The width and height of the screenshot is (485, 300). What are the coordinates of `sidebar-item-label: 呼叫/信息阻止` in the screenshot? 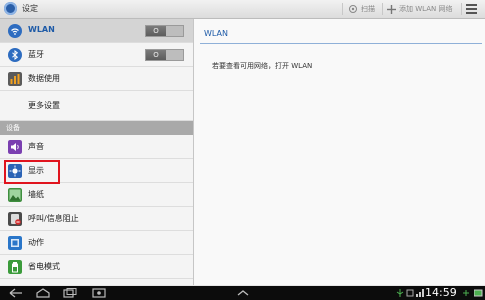 It's located at (53, 218).